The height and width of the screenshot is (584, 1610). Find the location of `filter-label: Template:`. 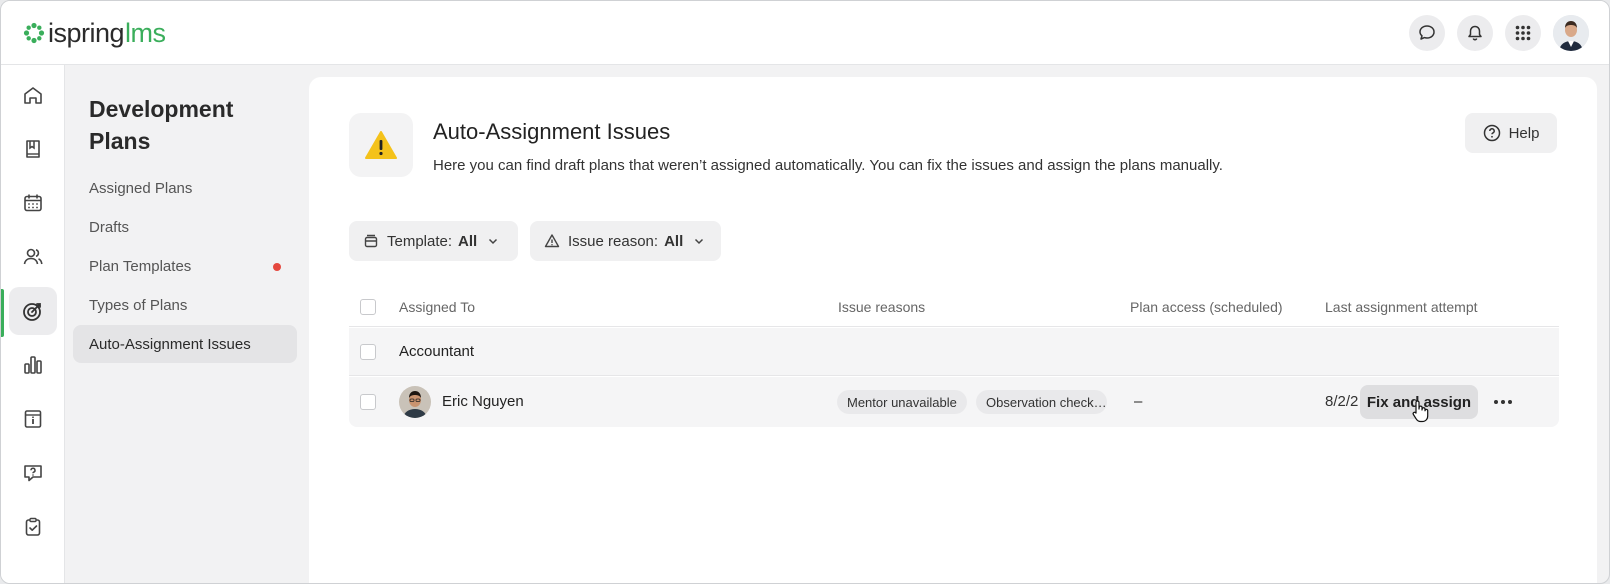

filter-label: Template: is located at coordinates (420, 241).